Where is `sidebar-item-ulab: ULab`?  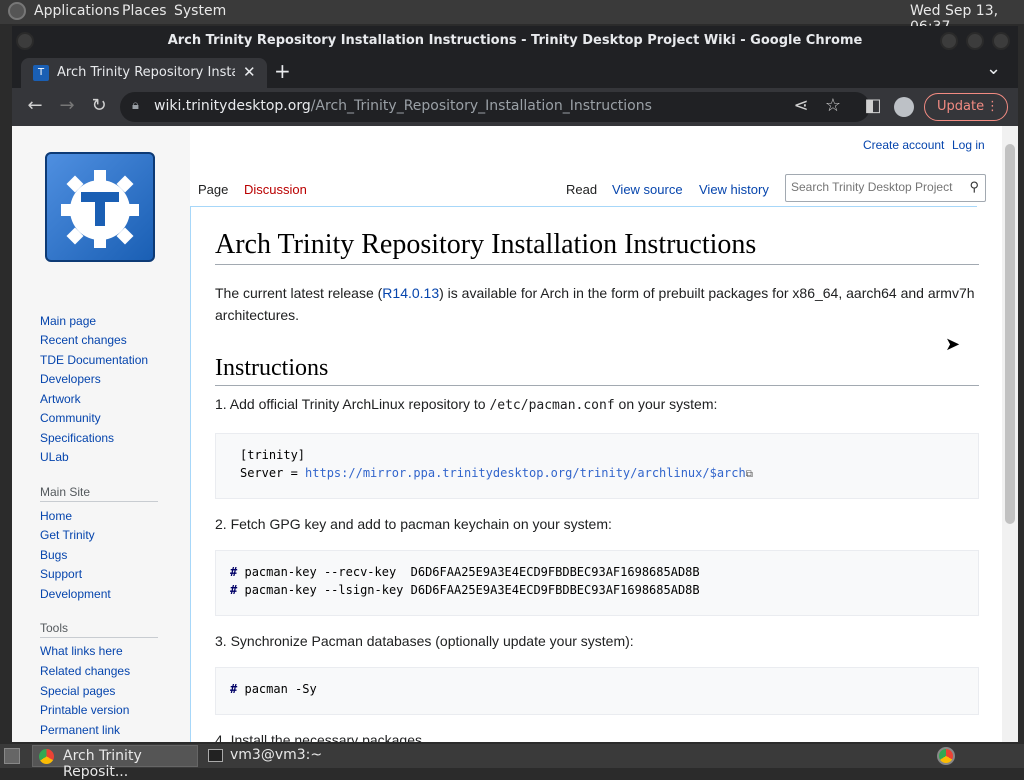 sidebar-item-ulab: ULab is located at coordinates (54, 457).